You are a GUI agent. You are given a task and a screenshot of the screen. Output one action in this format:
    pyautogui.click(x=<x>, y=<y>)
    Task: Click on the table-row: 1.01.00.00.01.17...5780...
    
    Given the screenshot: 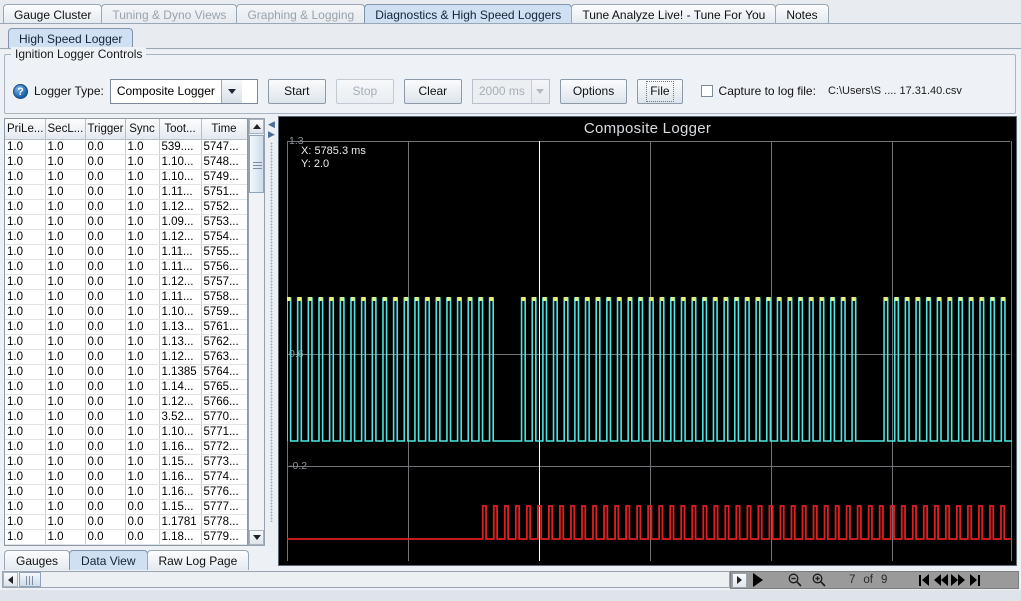 What is the action you would take?
    pyautogui.click(x=126, y=544)
    